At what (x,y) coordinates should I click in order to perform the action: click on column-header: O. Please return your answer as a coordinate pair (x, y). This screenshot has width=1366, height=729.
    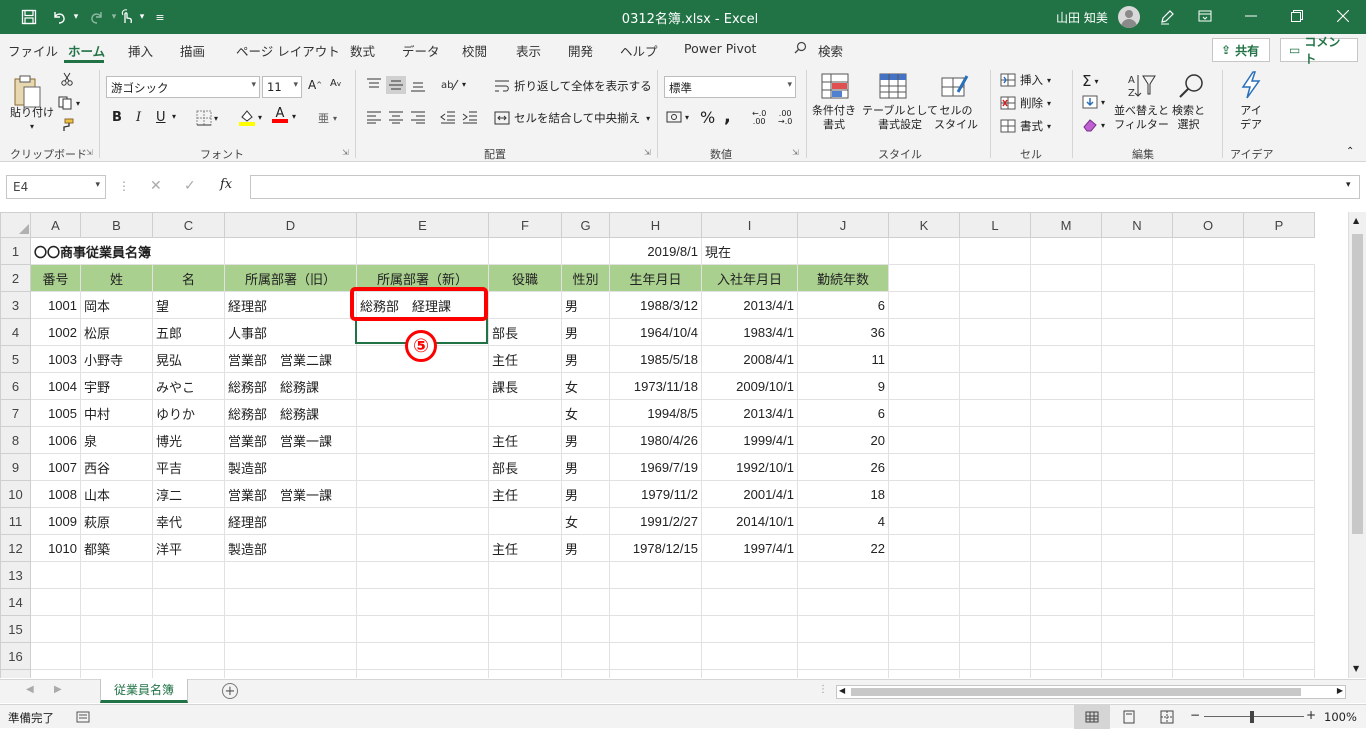
    Looking at the image, I should click on (1208, 225).